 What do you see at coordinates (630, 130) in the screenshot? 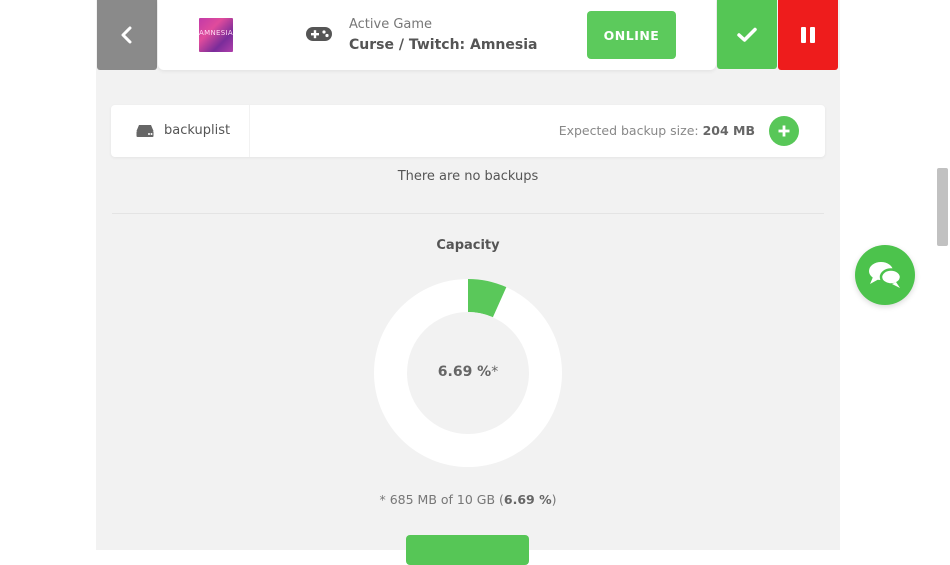
I see `expected-backup-size-label: Expected backup size:` at bounding box center [630, 130].